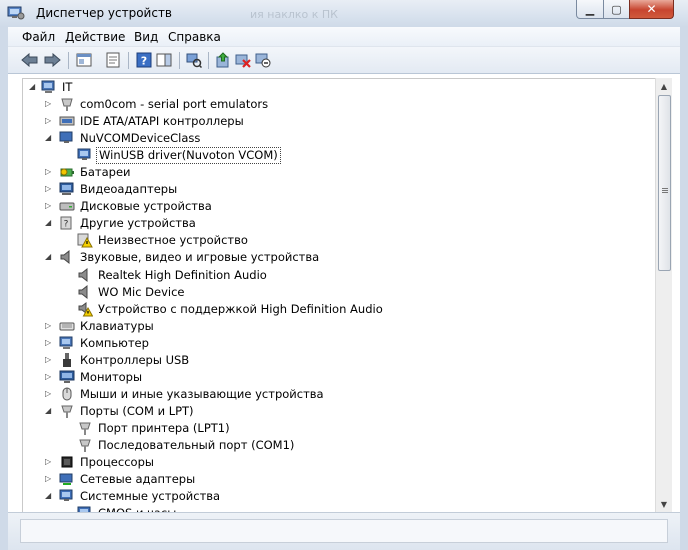  What do you see at coordinates (333, 292) in the screenshot?
I see `tree-device-item: WO Mic Device` at bounding box center [333, 292].